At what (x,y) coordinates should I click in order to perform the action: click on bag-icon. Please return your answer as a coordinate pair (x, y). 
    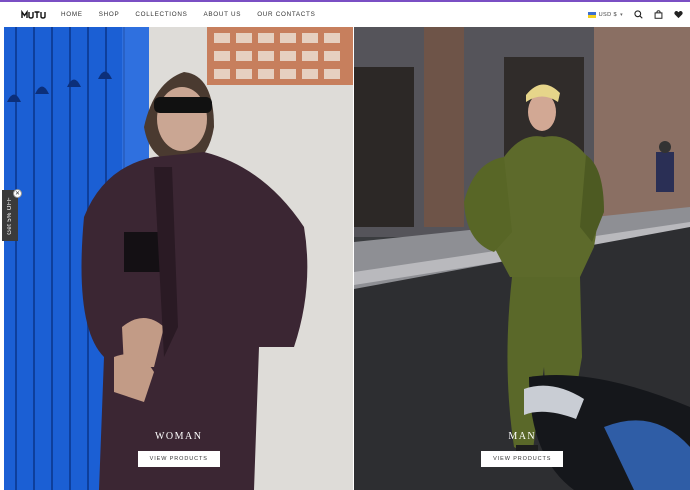
    Looking at the image, I should click on (658, 15).